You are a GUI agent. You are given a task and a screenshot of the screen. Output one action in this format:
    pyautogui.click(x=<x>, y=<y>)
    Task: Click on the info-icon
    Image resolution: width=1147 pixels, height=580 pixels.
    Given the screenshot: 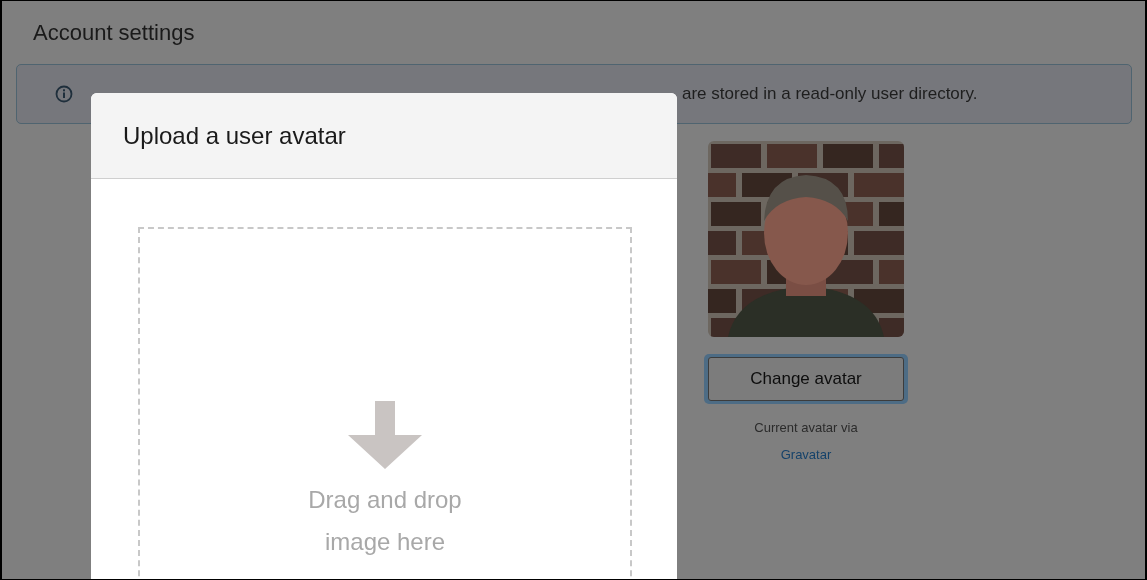 What is the action you would take?
    pyautogui.click(x=64, y=94)
    